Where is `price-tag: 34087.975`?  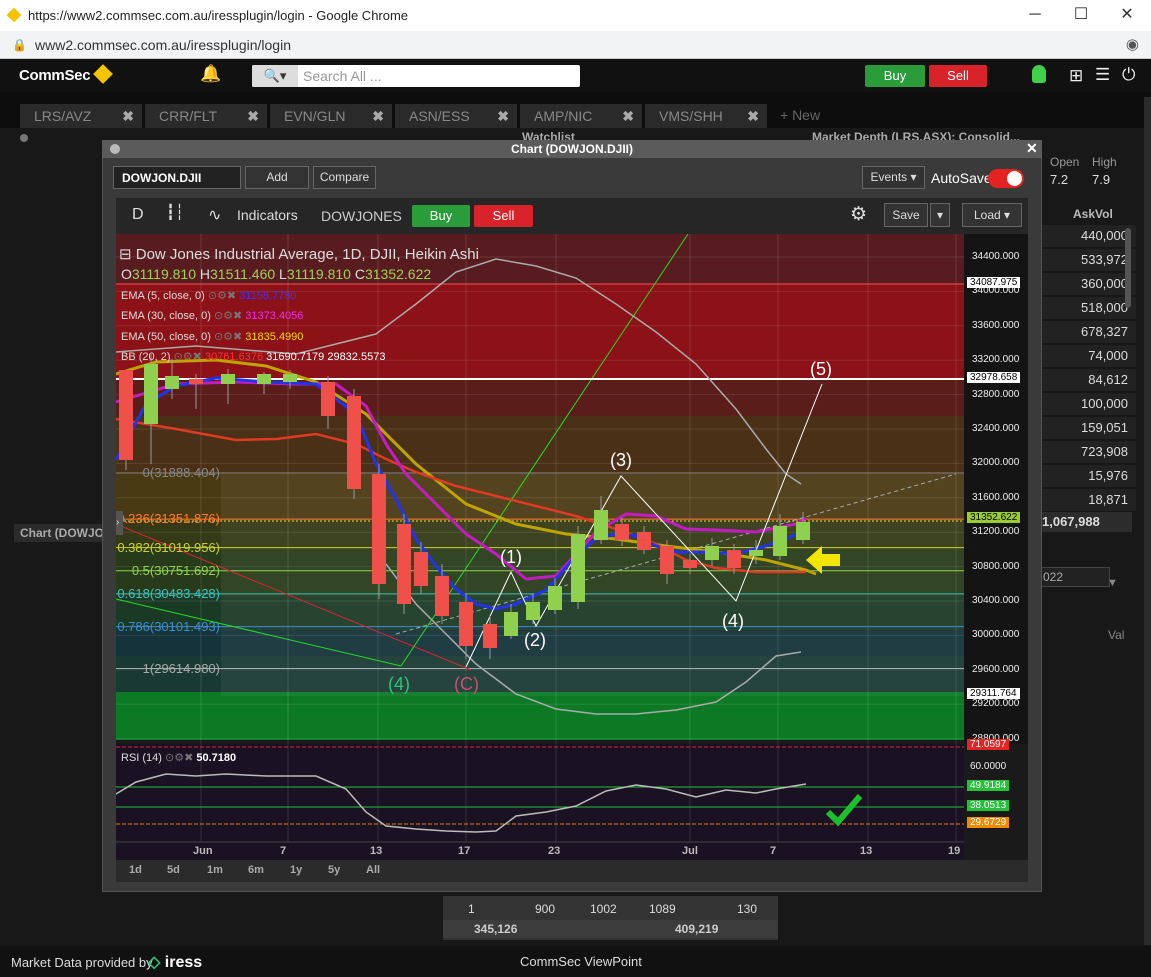 price-tag: 34087.975 is located at coordinates (994, 282).